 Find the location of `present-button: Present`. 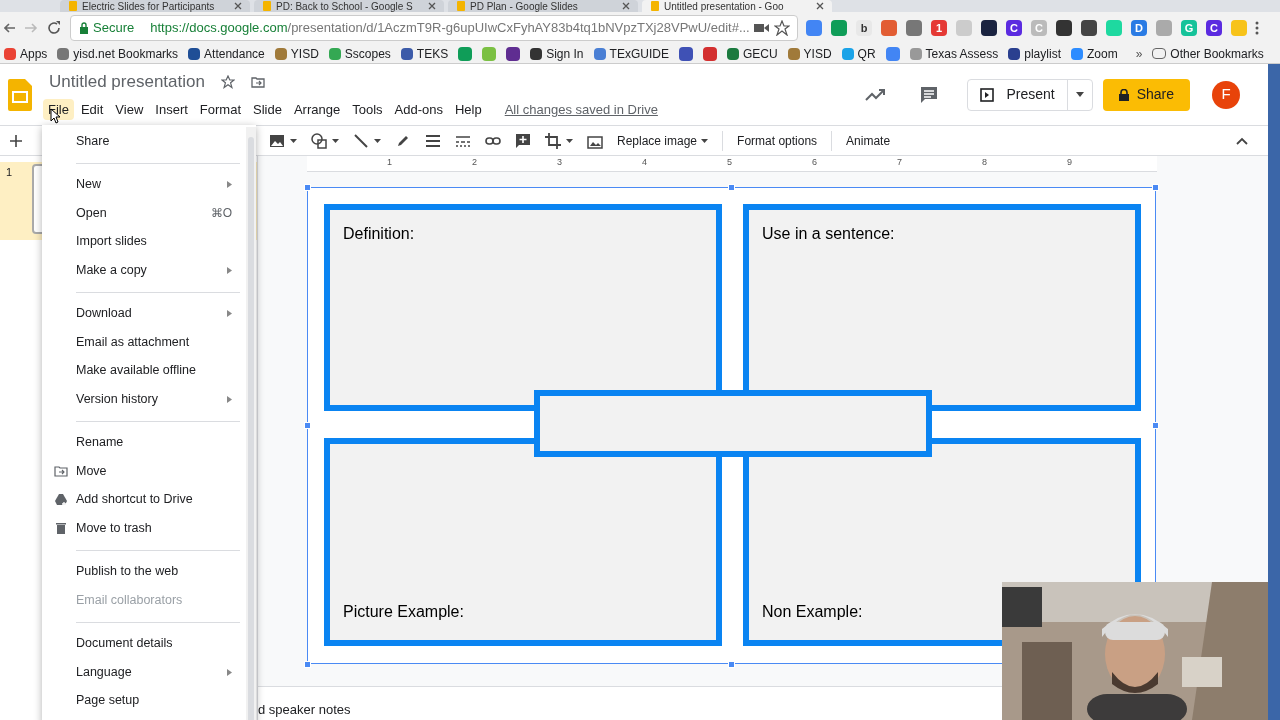

present-button: Present is located at coordinates (1030, 94).